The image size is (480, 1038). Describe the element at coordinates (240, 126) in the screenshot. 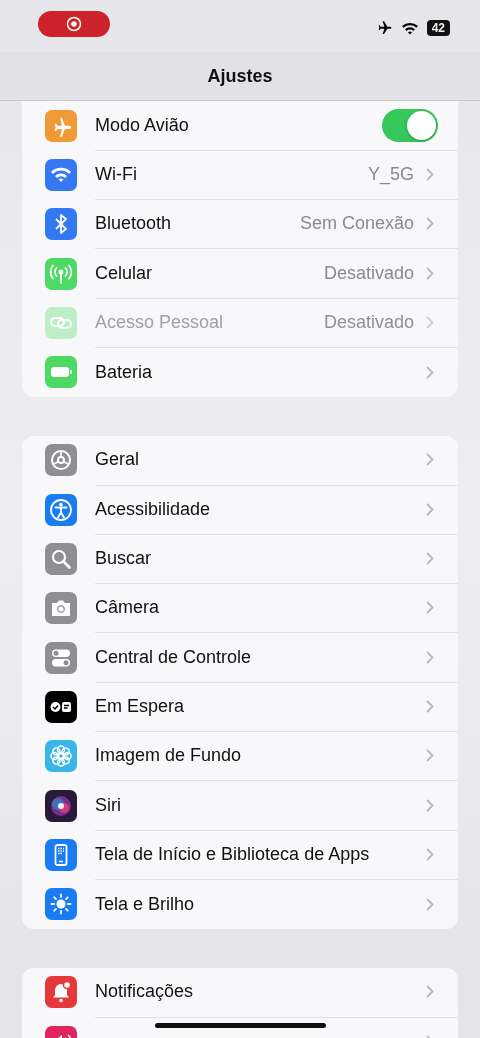

I see `settings-row: Modo Avião` at that location.